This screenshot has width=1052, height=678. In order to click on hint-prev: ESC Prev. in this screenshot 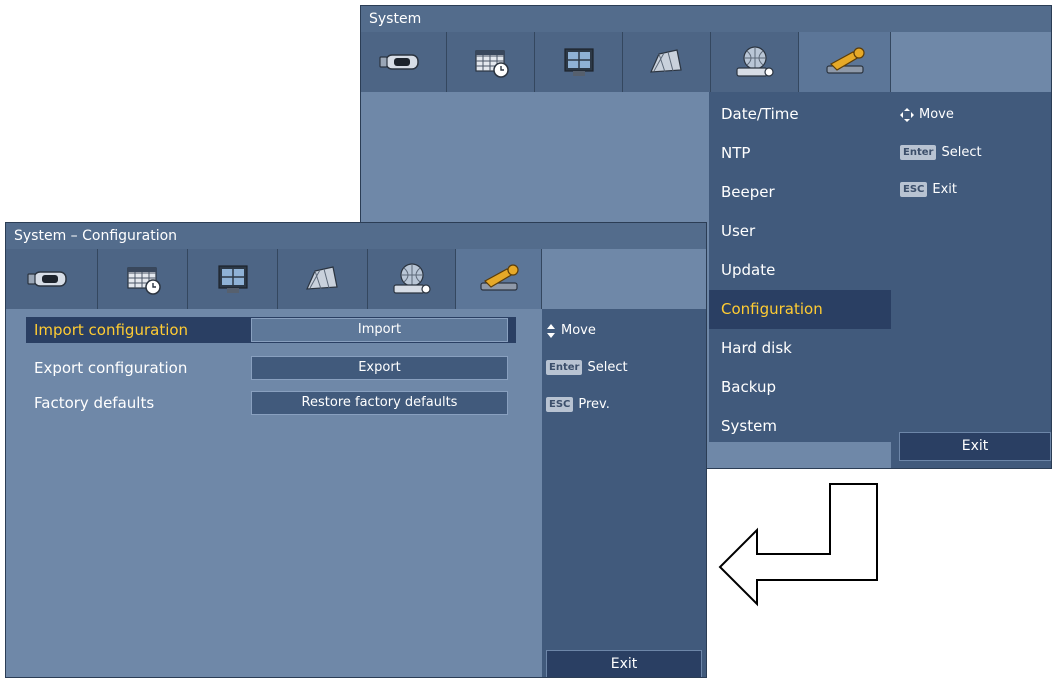, I will do `click(578, 404)`.